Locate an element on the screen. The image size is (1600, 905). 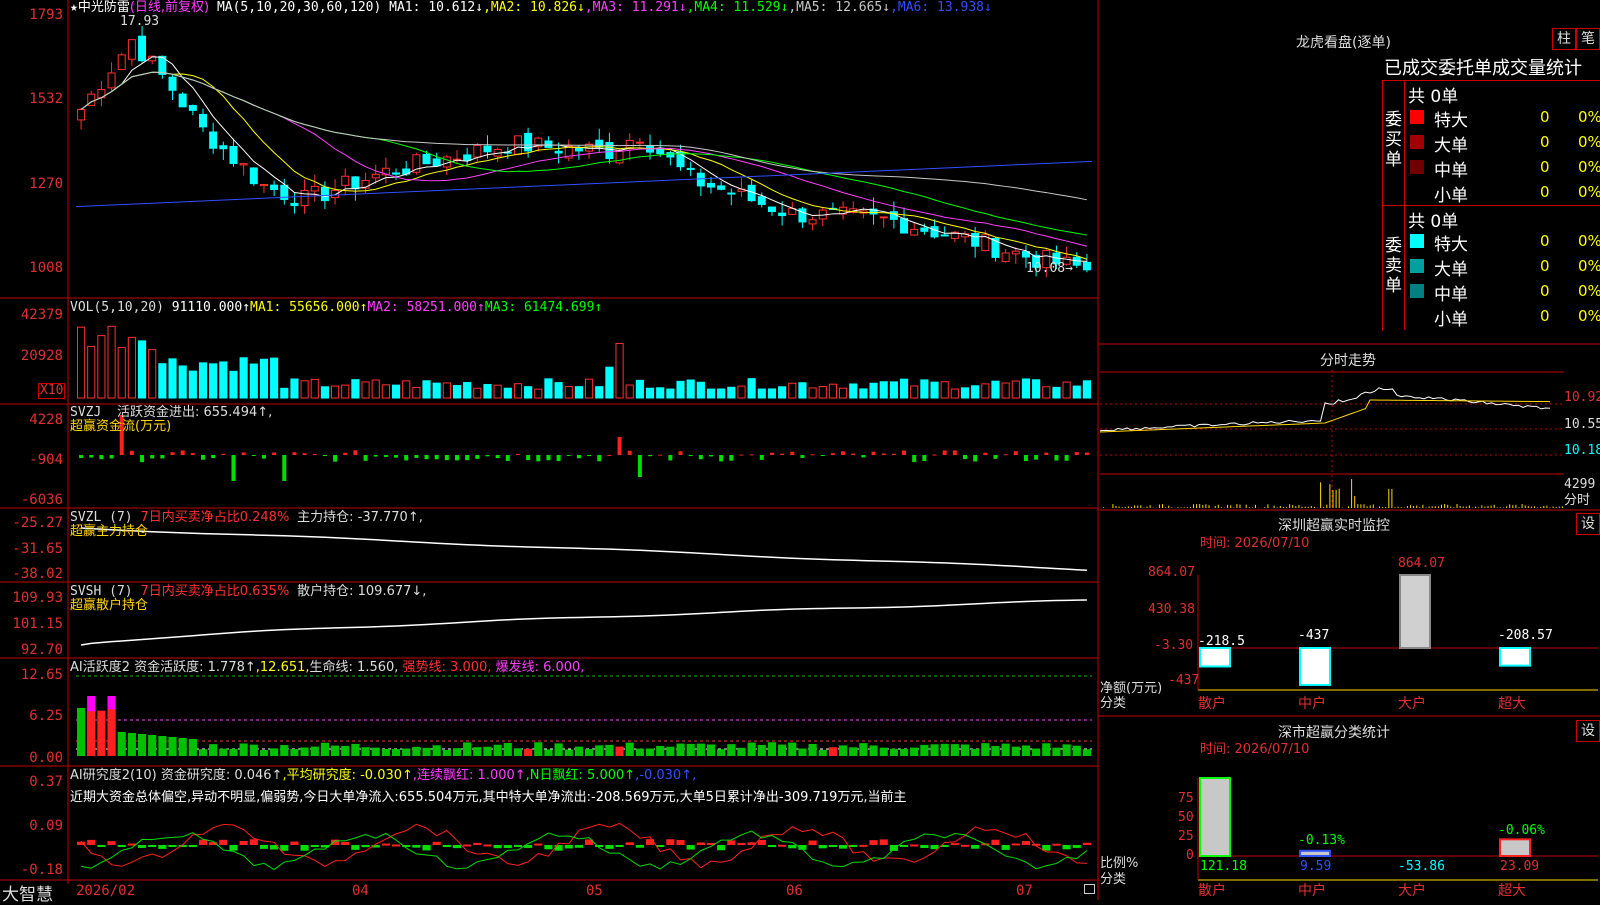
ai2-extra: ,-0.030↑, is located at coordinates (665, 775).